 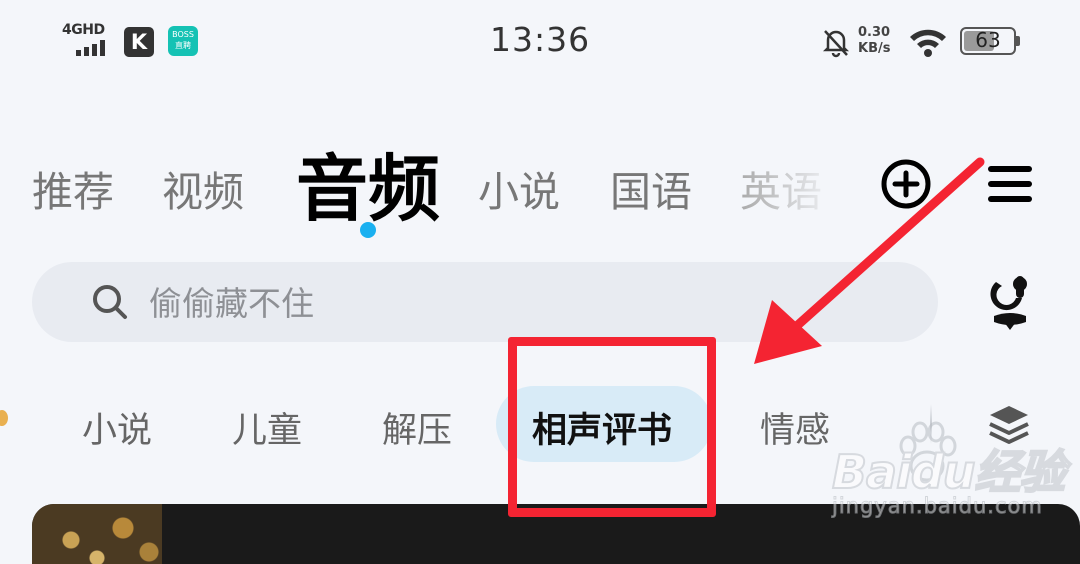 I want to click on subtab-emotion: 情感, so click(x=795, y=427).